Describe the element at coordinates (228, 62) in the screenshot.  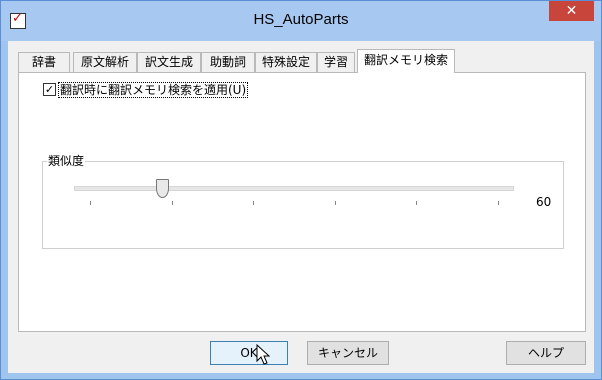
I see `tab-auxiliary-verb: 助動詞` at that location.